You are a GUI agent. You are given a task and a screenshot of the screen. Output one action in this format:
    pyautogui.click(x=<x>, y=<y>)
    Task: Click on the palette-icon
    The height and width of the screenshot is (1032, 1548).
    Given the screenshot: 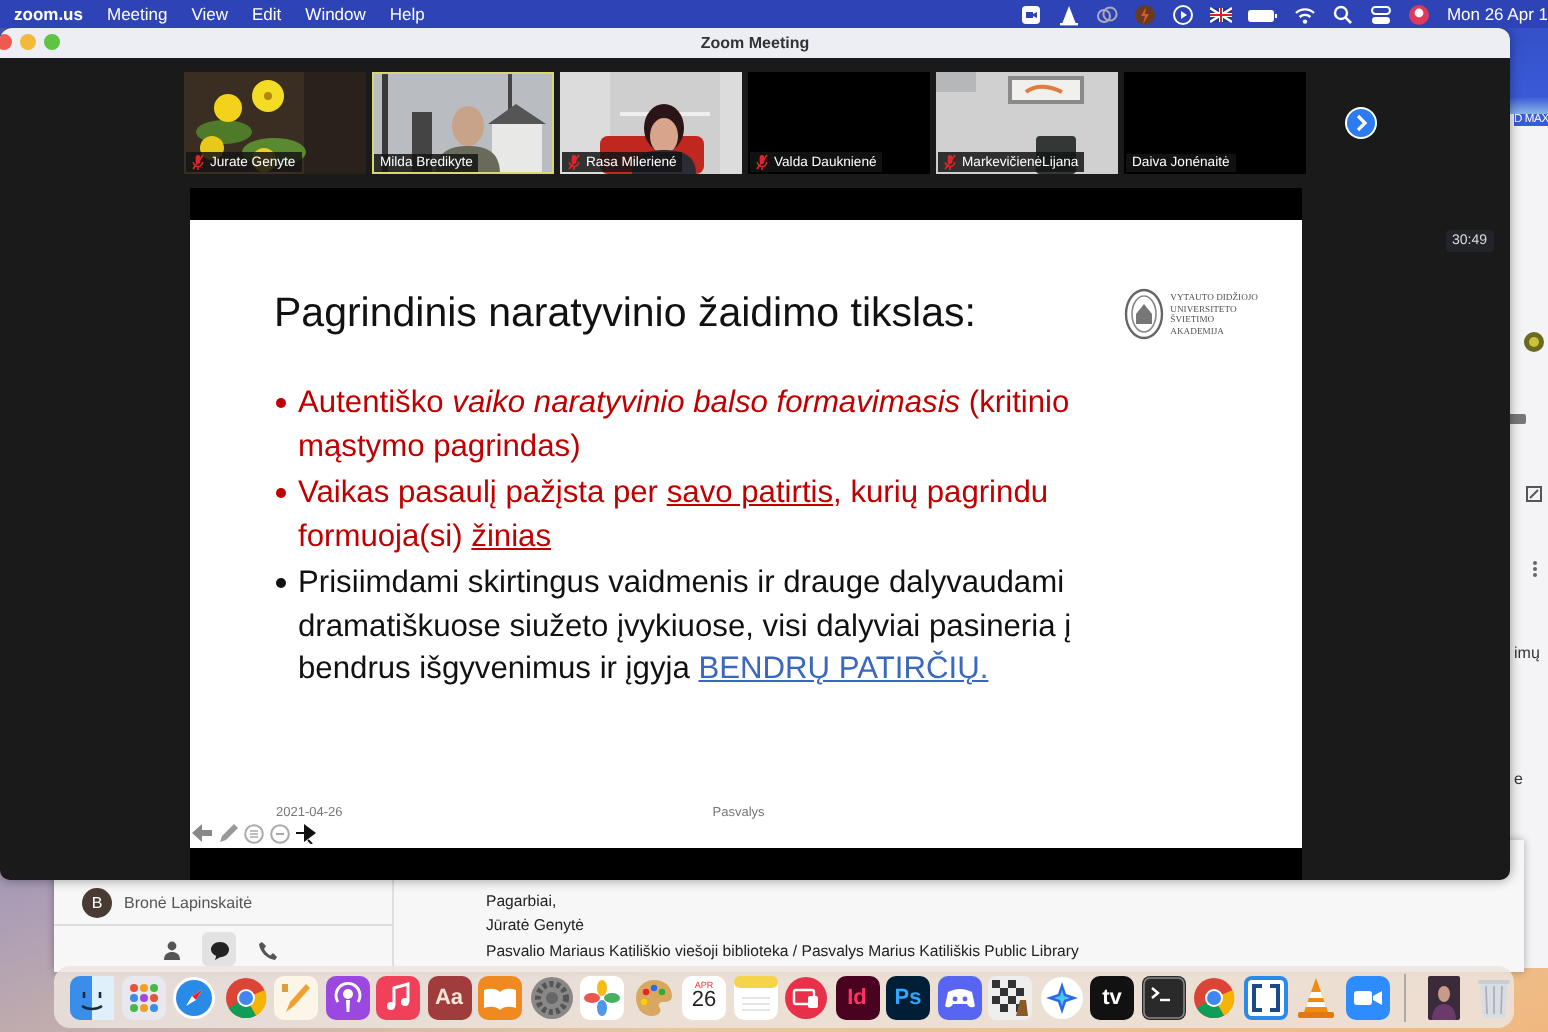 What is the action you would take?
    pyautogui.click(x=653, y=997)
    